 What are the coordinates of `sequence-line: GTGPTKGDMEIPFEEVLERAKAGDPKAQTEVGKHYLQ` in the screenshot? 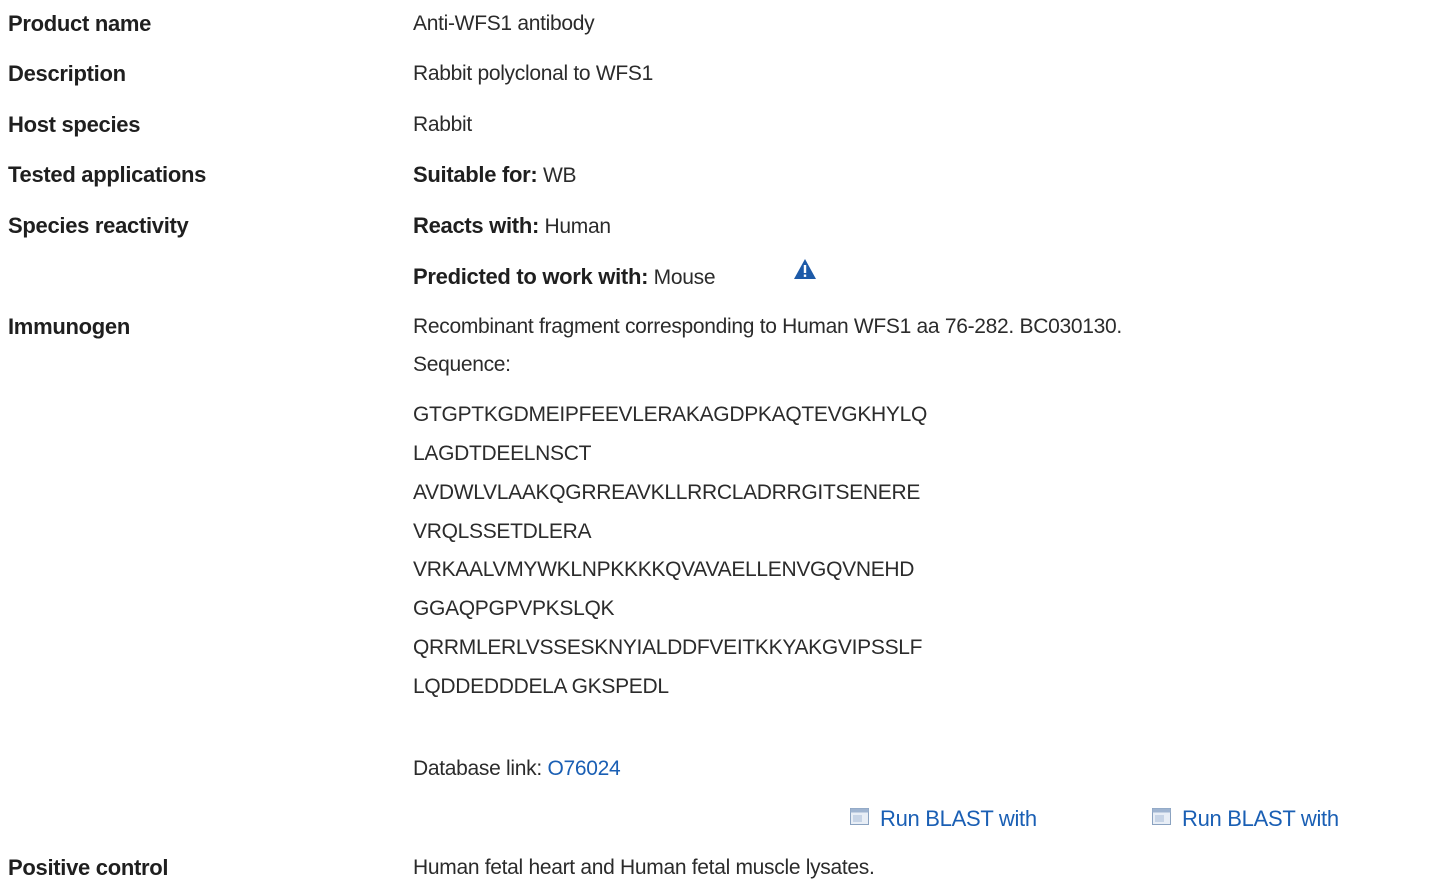 It's located at (670, 414).